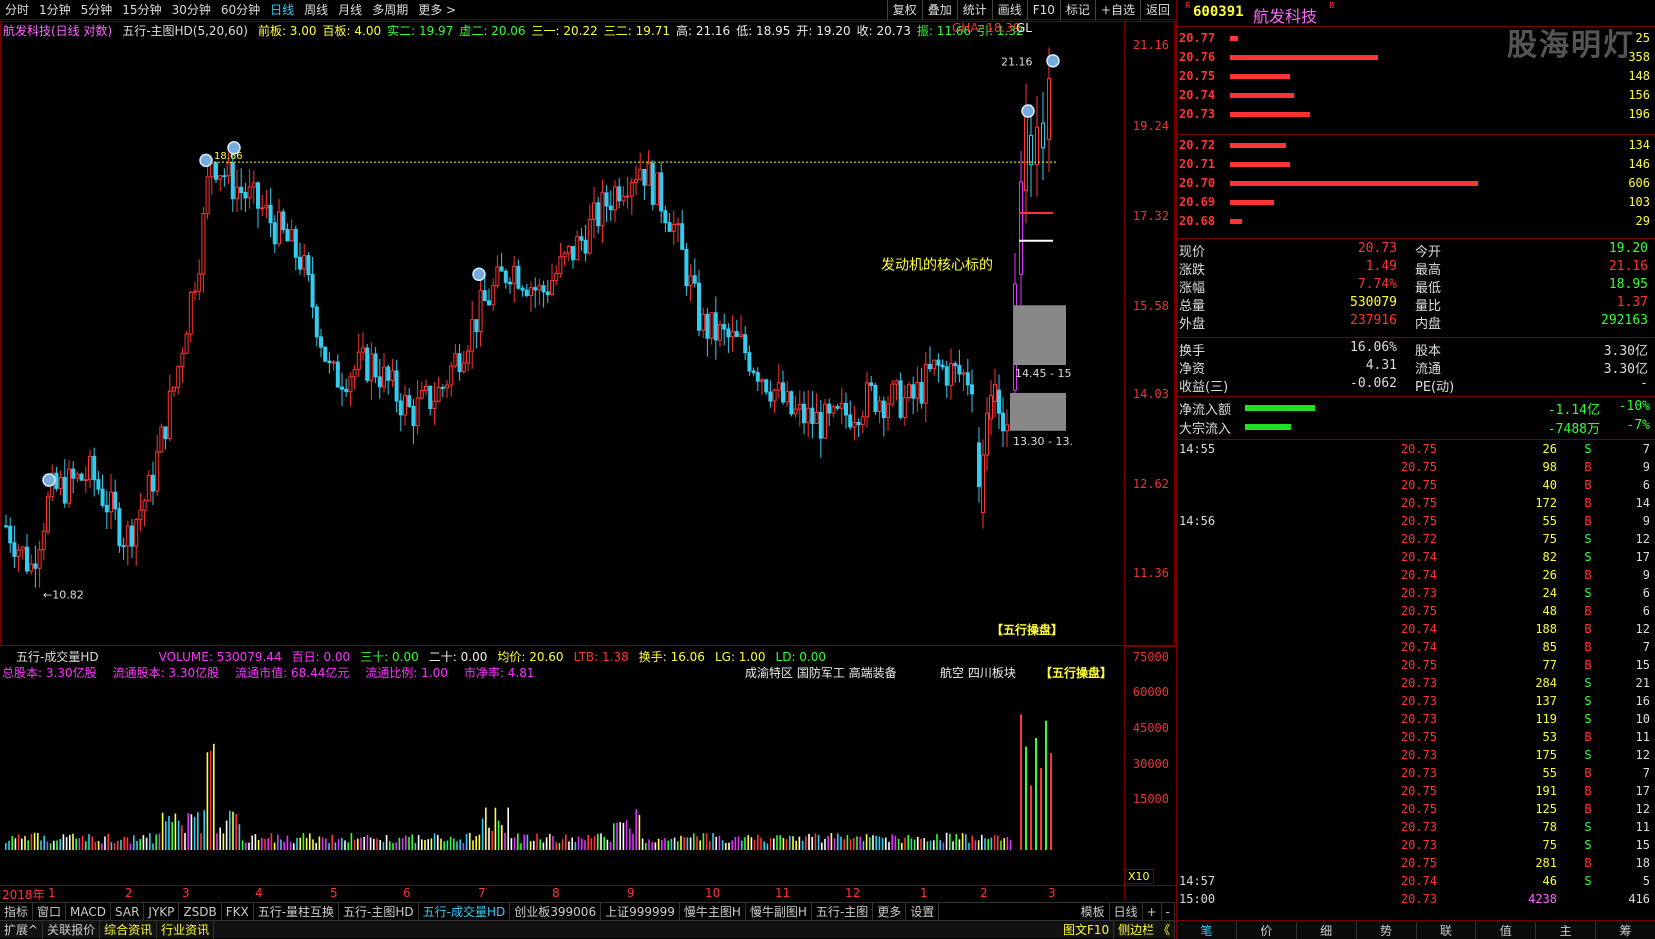 The width and height of the screenshot is (1655, 939). I want to click on detail-tab-2: 细, so click(1327, 930).